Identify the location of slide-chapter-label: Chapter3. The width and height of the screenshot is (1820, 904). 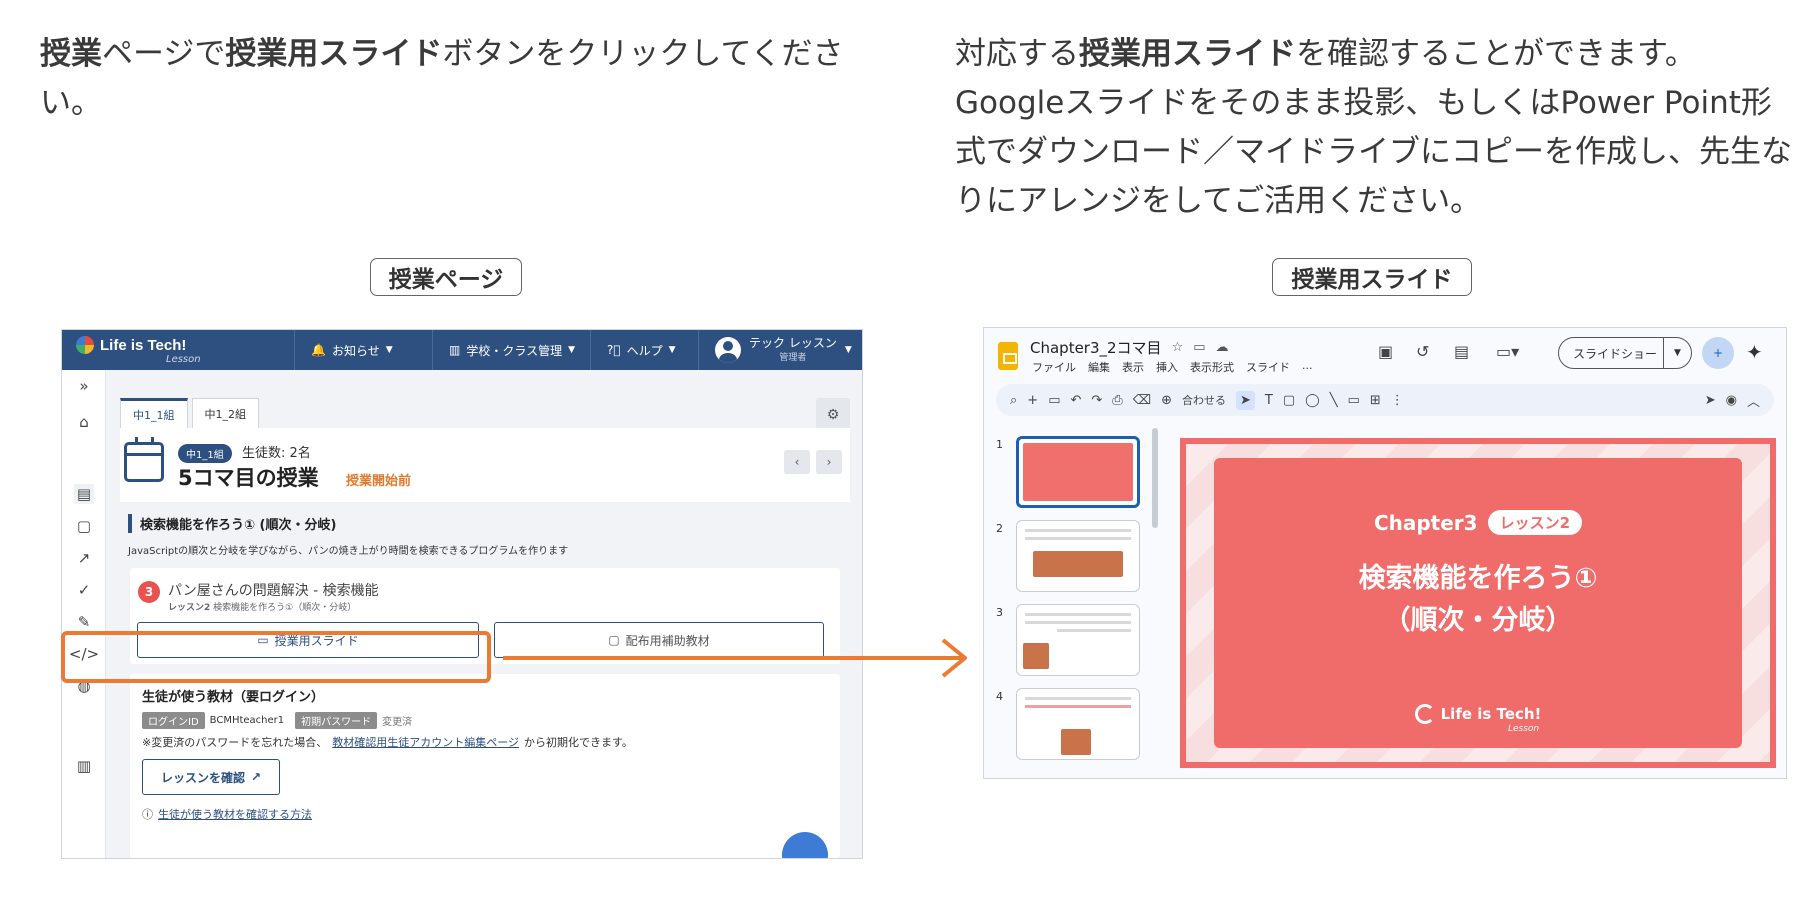
(1425, 522).